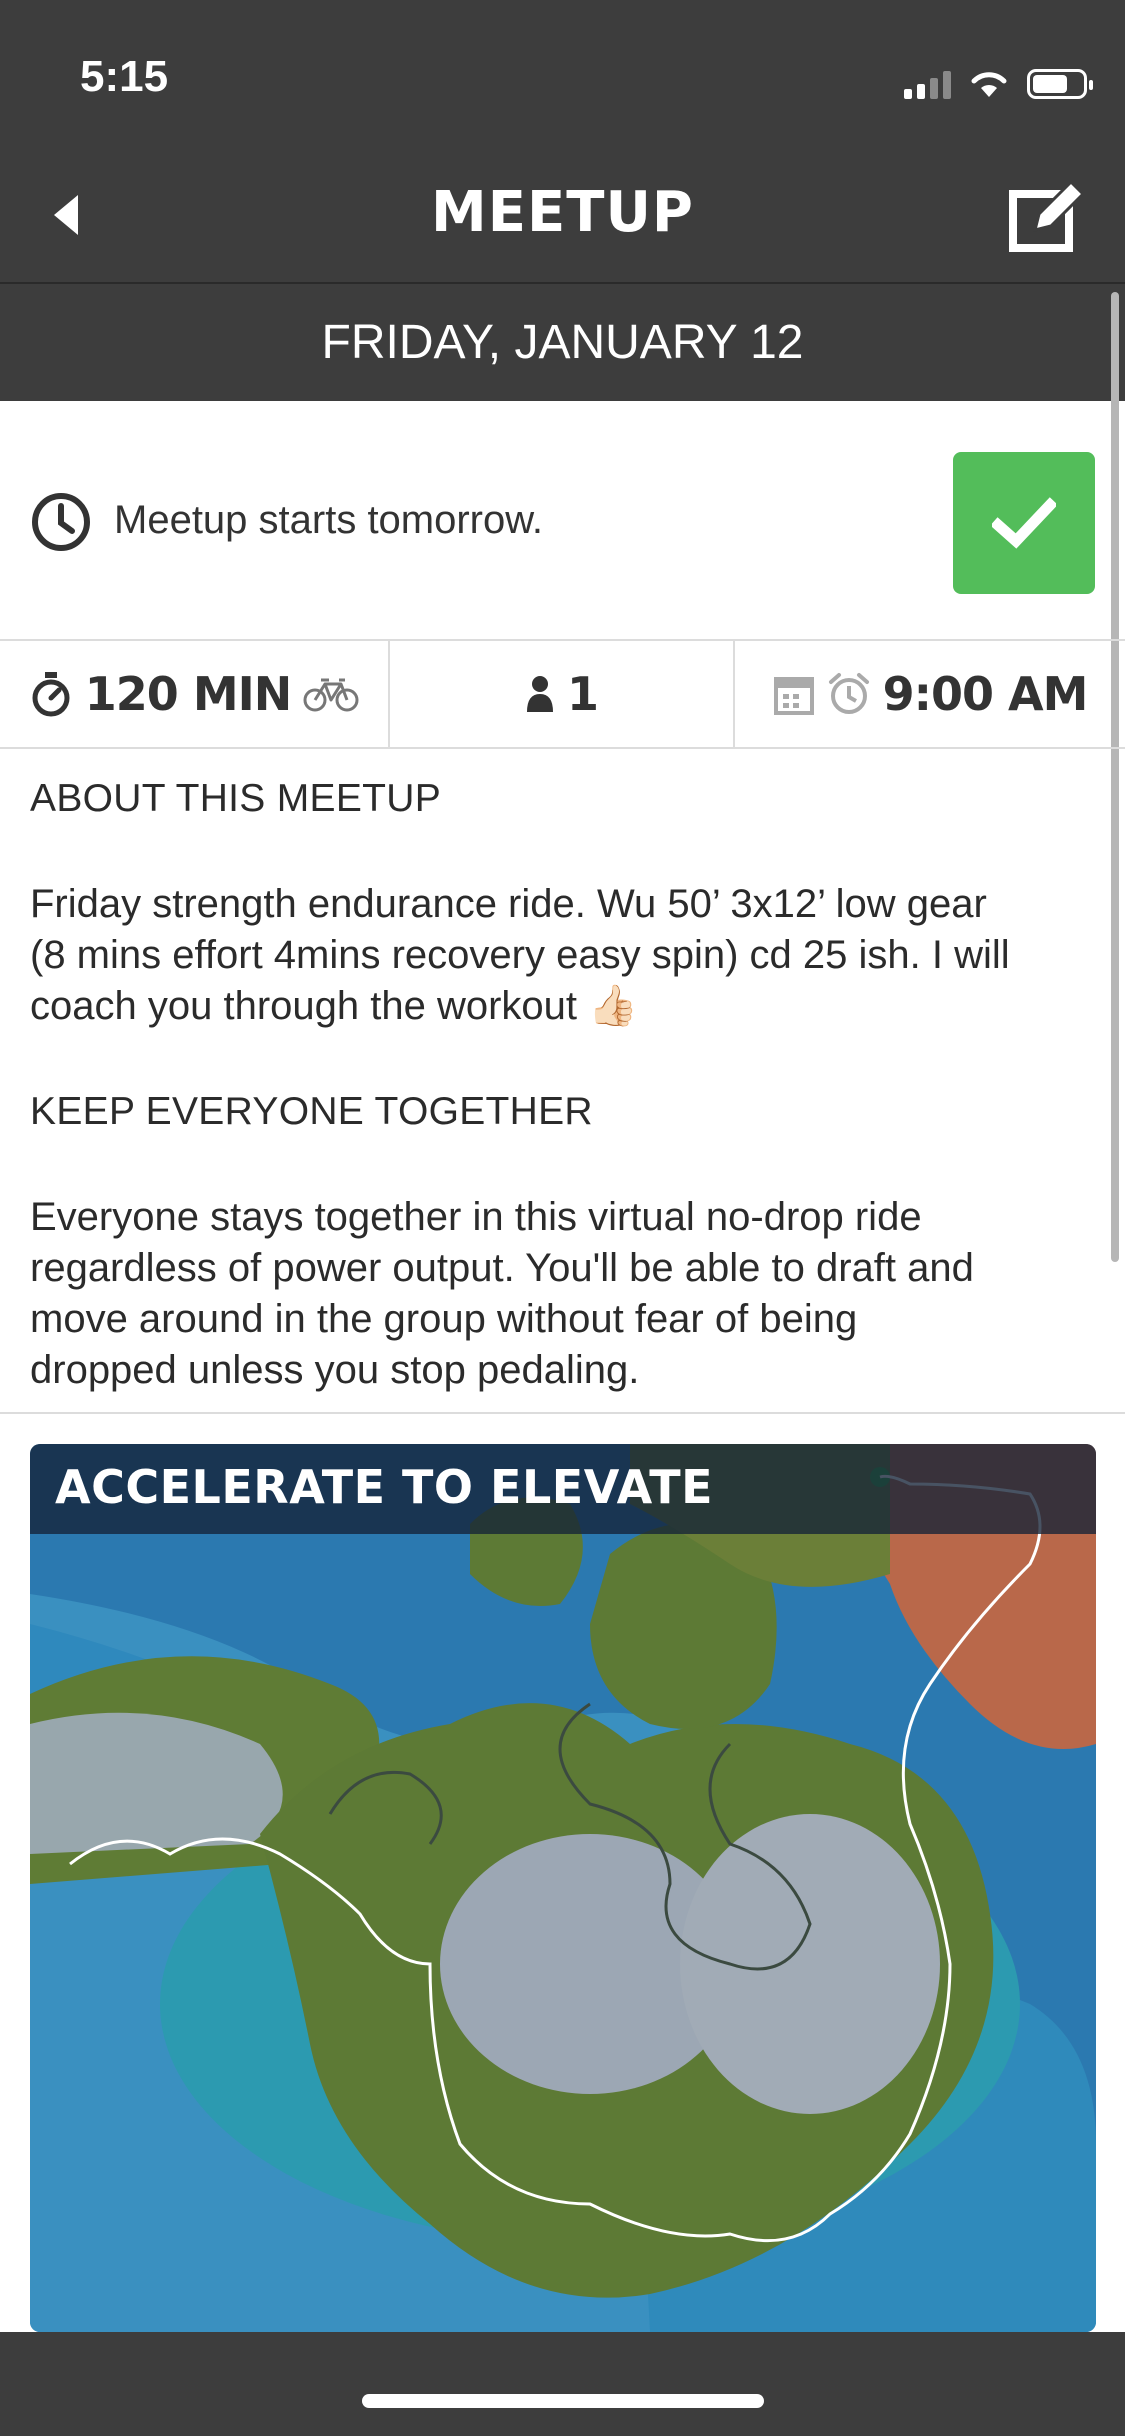  What do you see at coordinates (311, 1111) in the screenshot?
I see `together-heading: KEEP EVERYONE TOGETHER` at bounding box center [311, 1111].